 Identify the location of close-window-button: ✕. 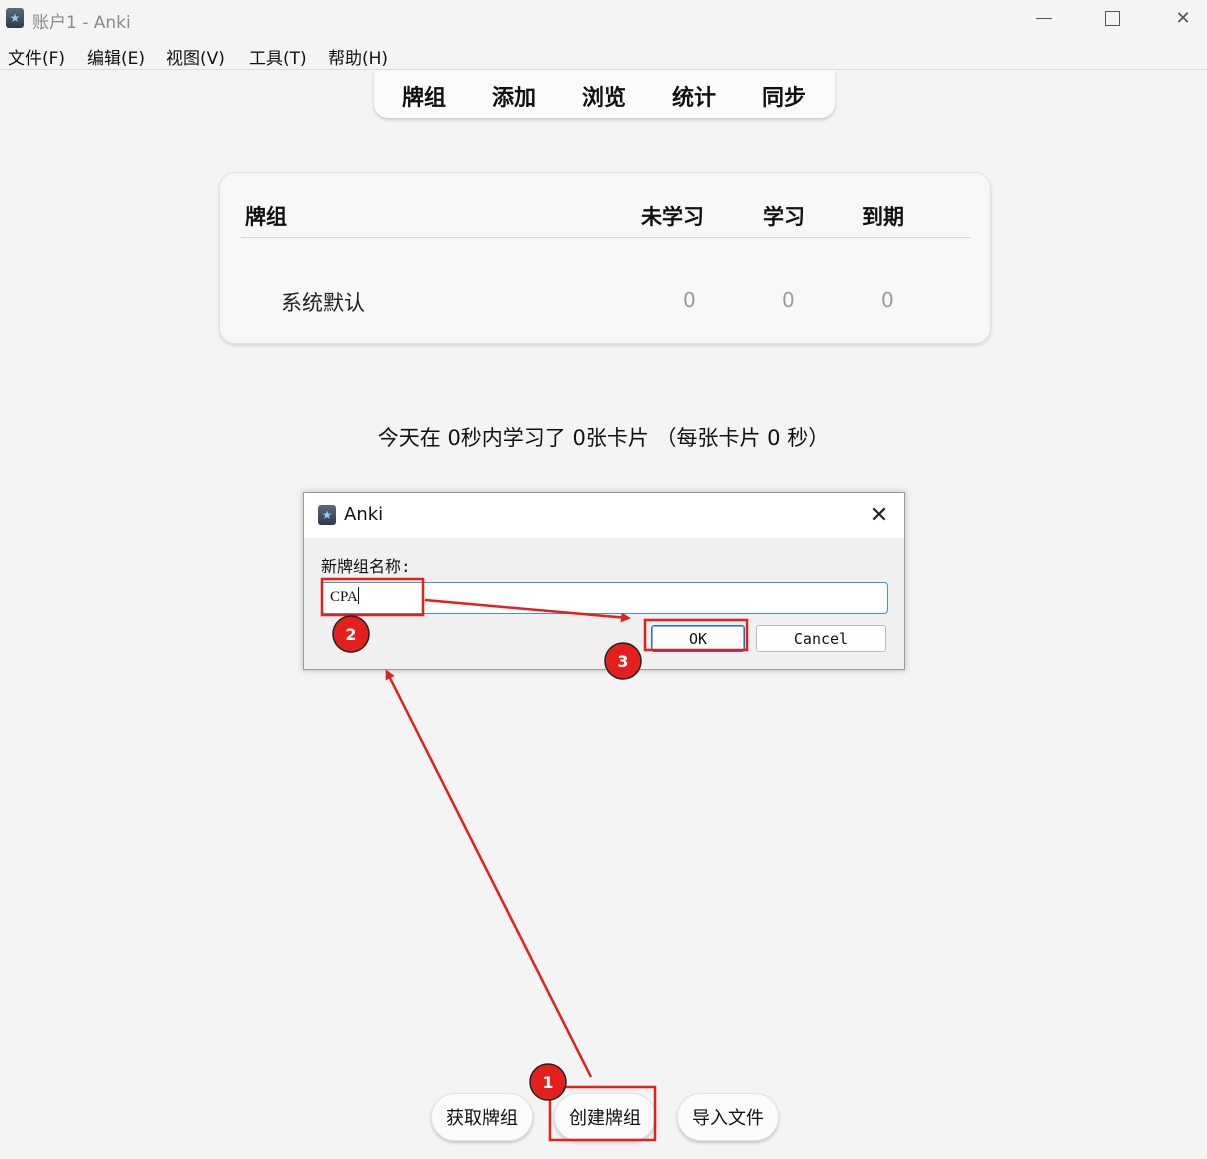
(1180, 18).